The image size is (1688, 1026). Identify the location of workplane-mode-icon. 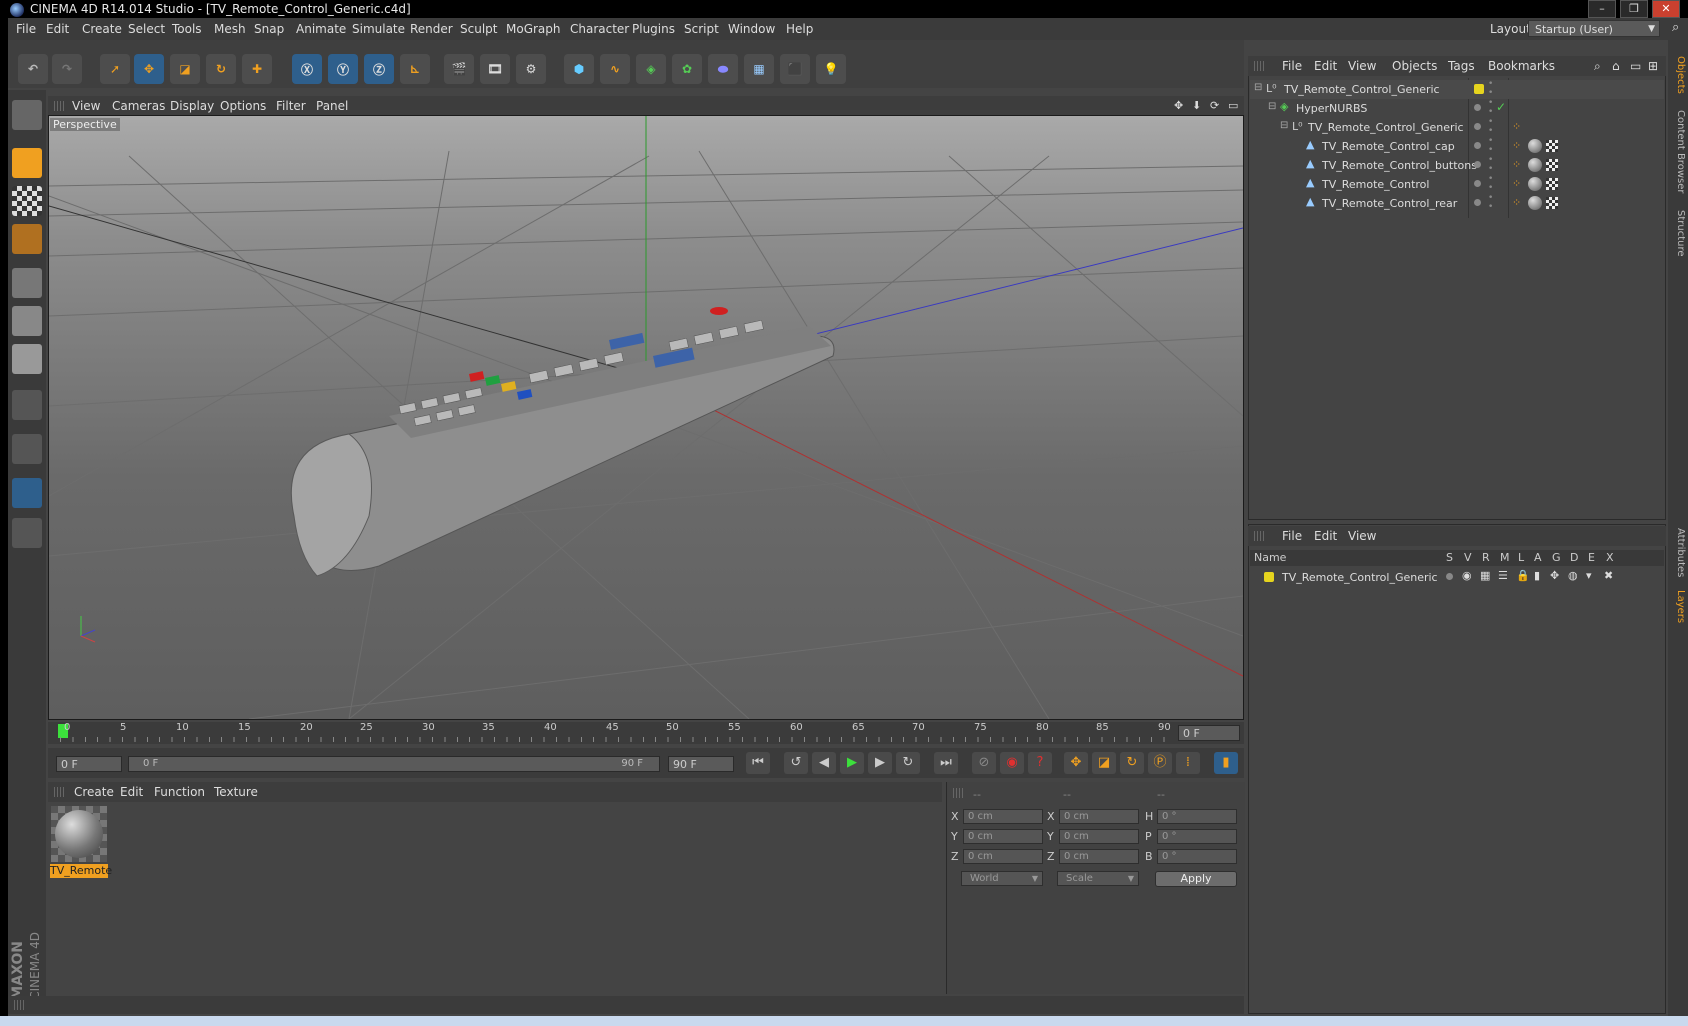
(27, 239).